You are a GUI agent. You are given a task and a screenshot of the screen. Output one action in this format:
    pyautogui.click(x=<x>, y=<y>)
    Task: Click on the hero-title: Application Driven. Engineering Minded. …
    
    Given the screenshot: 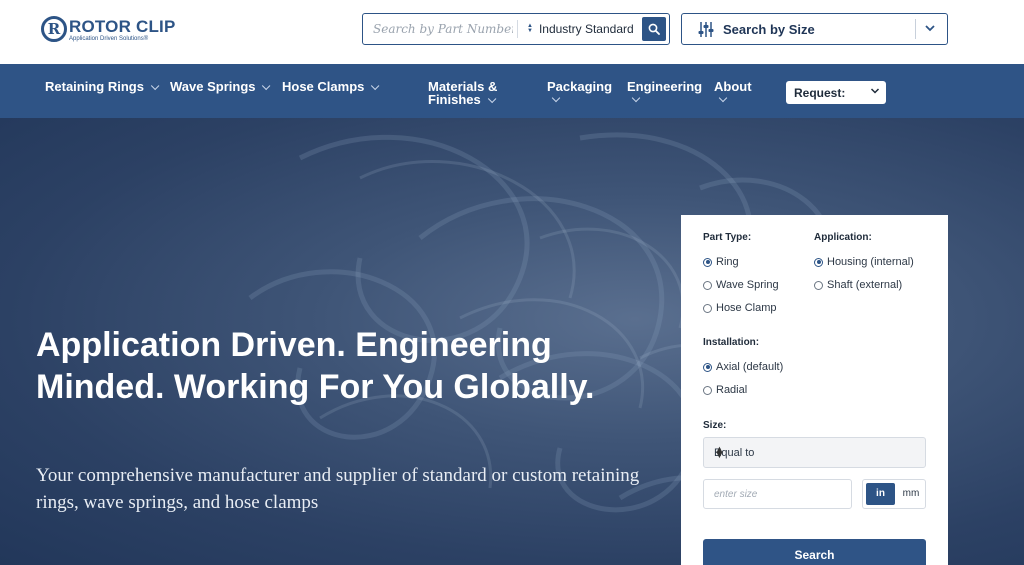 What is the action you would take?
    pyautogui.click(x=315, y=366)
    